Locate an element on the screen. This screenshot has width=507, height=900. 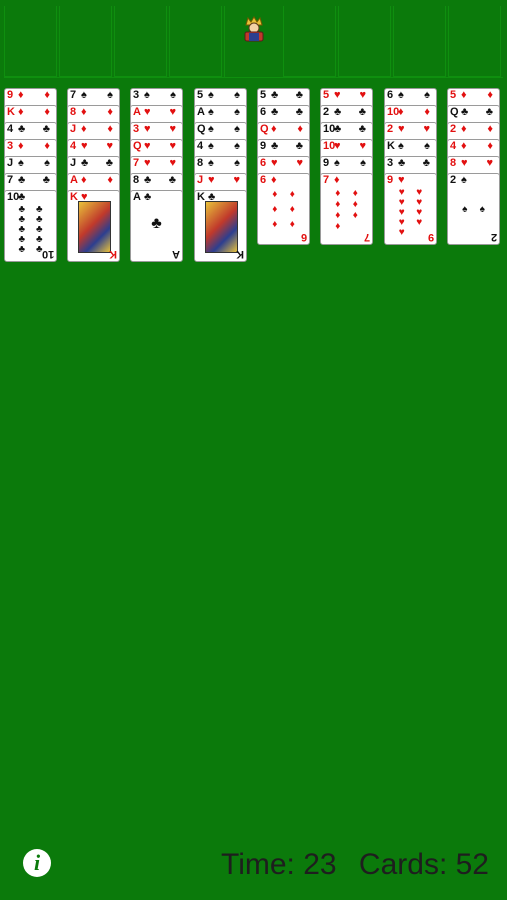
king-icon is located at coordinates (254, 29).